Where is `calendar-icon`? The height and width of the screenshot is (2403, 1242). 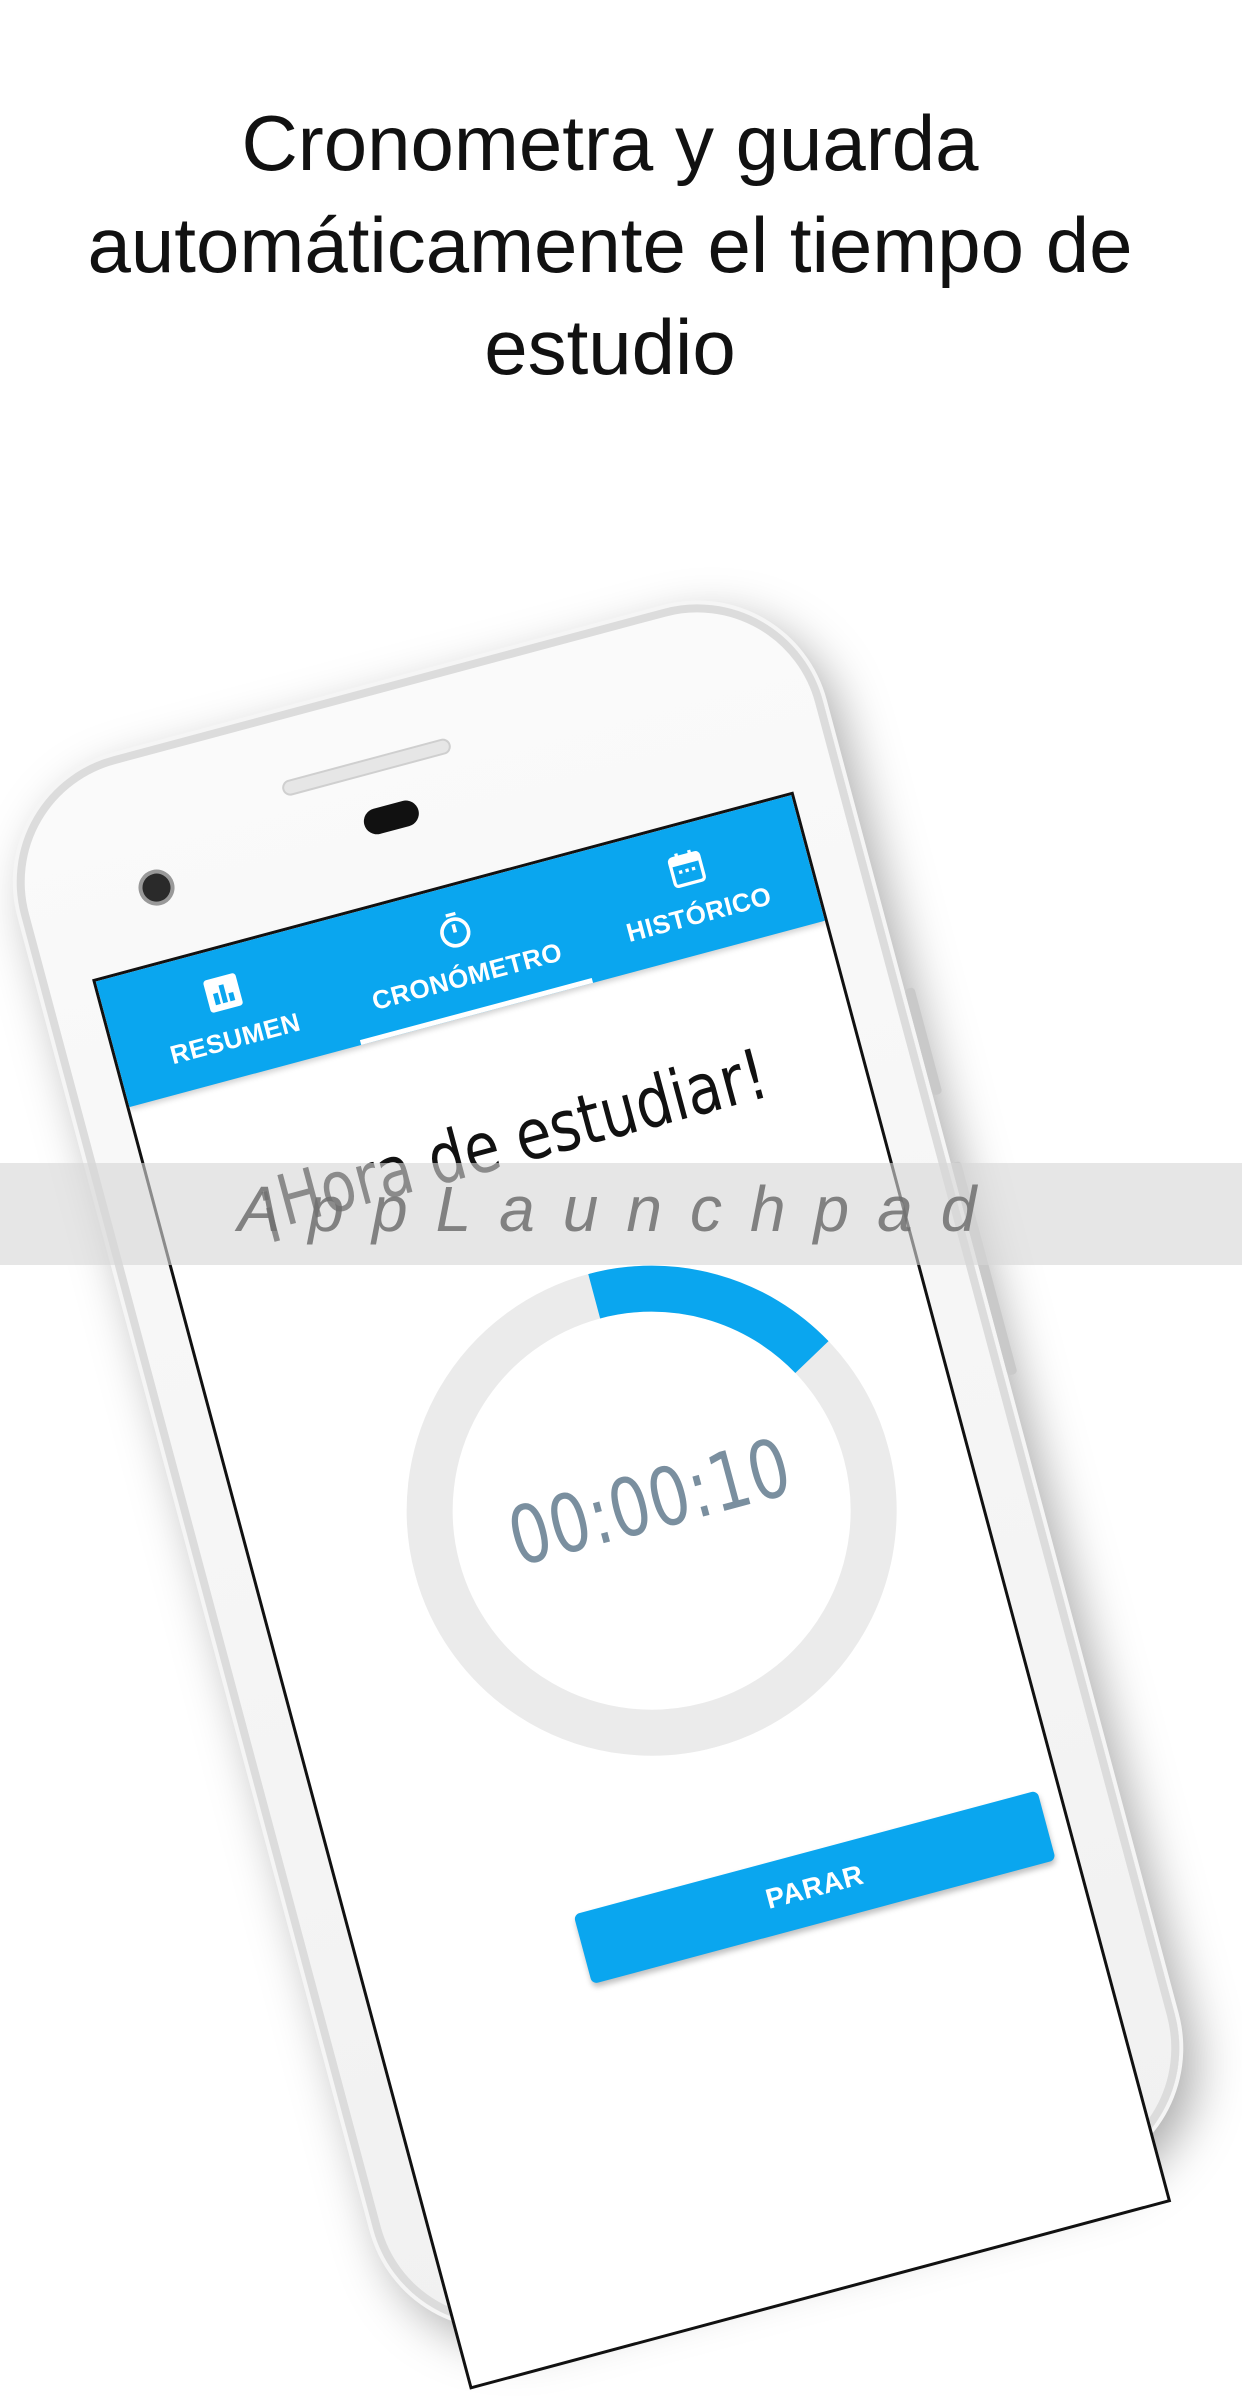
calendar-icon is located at coordinates (686, 868).